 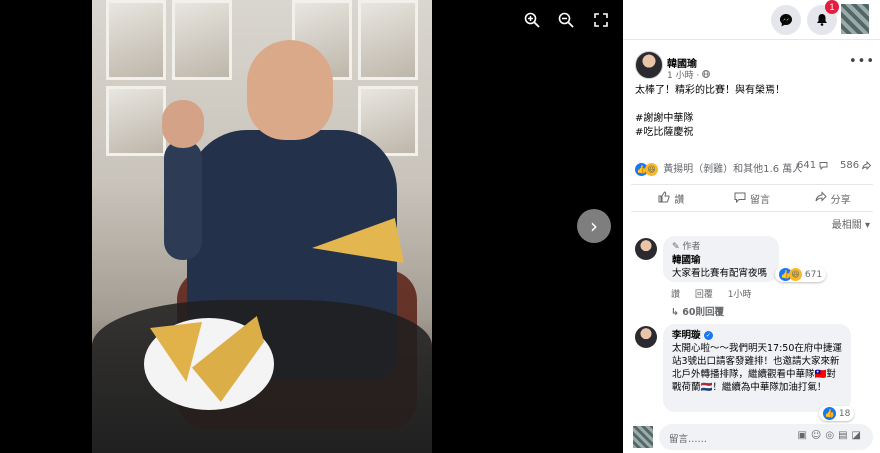 What do you see at coordinates (829, 413) in the screenshot?
I see `like-reaction-icon: 👍` at bounding box center [829, 413].